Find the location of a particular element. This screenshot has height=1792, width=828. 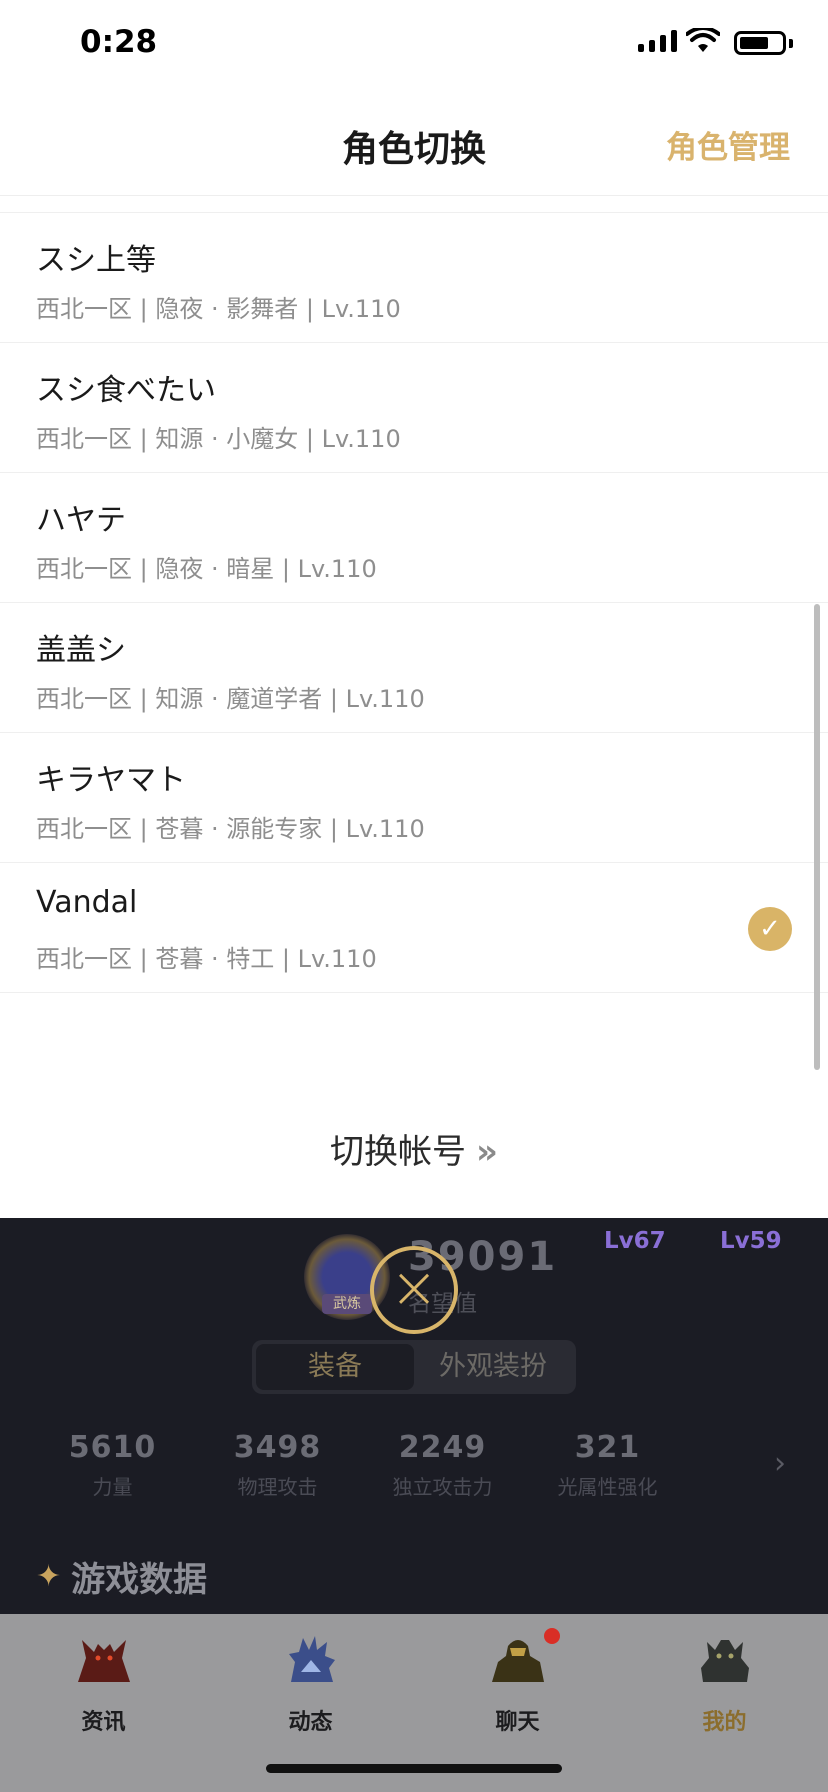

double-chevron-right-icon: » is located at coordinates (487, 1152).